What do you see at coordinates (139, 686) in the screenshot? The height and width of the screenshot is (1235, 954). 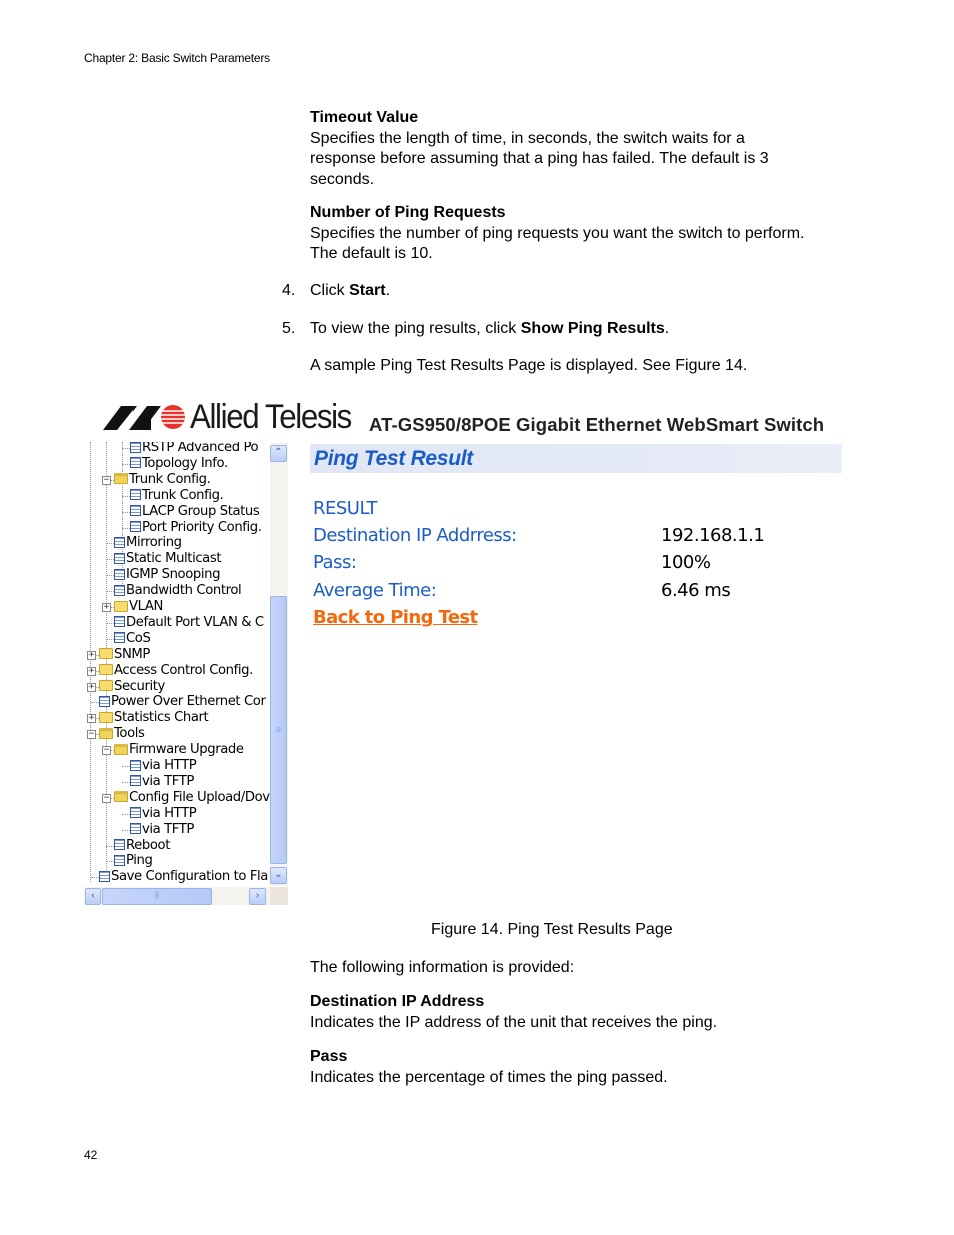 I see `tree-item-label: Security` at bounding box center [139, 686].